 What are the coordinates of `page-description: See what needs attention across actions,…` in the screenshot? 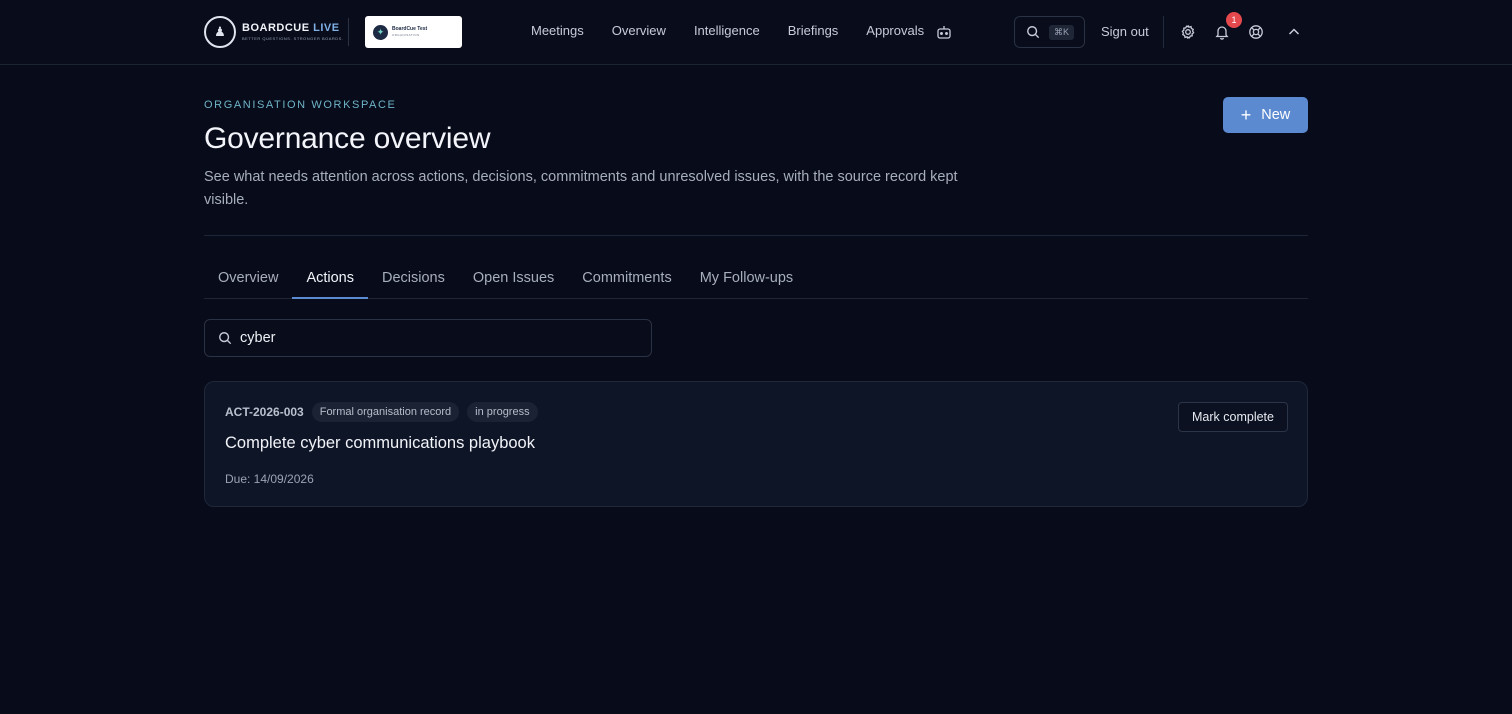 It's located at (581, 188).